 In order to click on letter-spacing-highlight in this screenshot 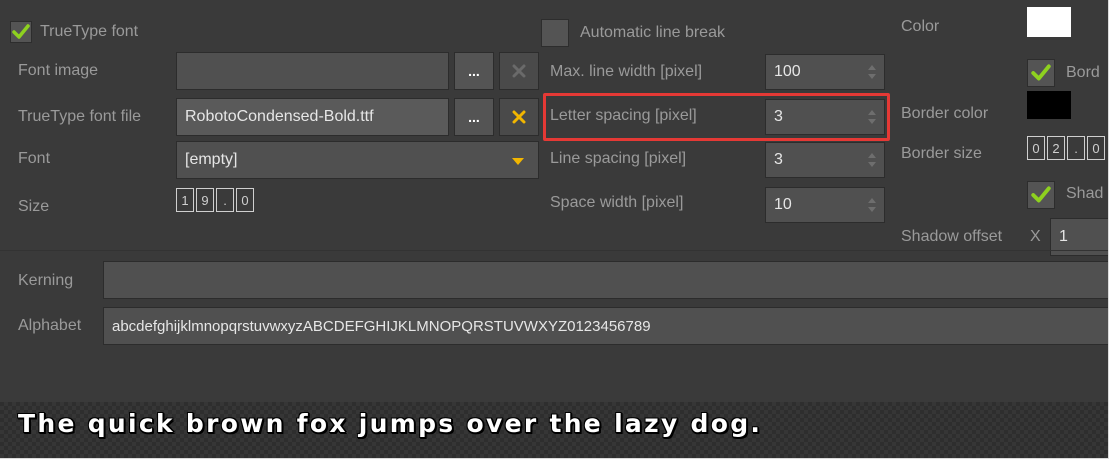, I will do `click(716, 117)`.